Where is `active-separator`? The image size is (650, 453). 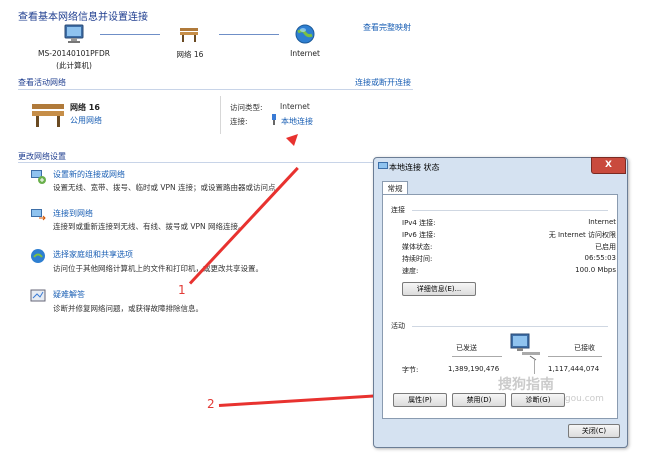 active-separator is located at coordinates (215, 89).